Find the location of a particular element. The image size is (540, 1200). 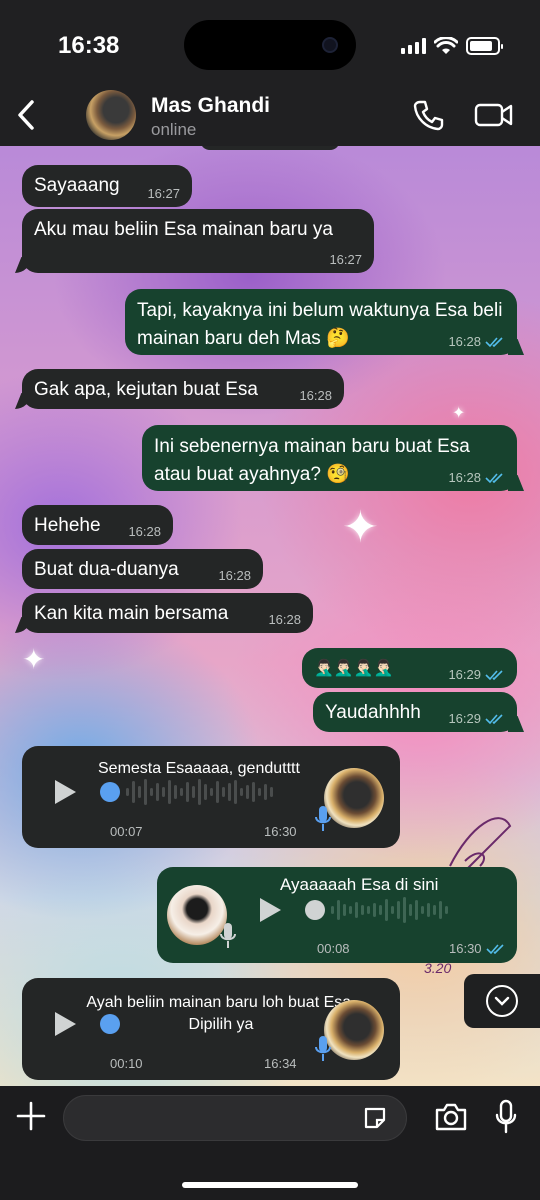

message-outgoing: Yaudahhhh 16:29 is located at coordinates (415, 712).